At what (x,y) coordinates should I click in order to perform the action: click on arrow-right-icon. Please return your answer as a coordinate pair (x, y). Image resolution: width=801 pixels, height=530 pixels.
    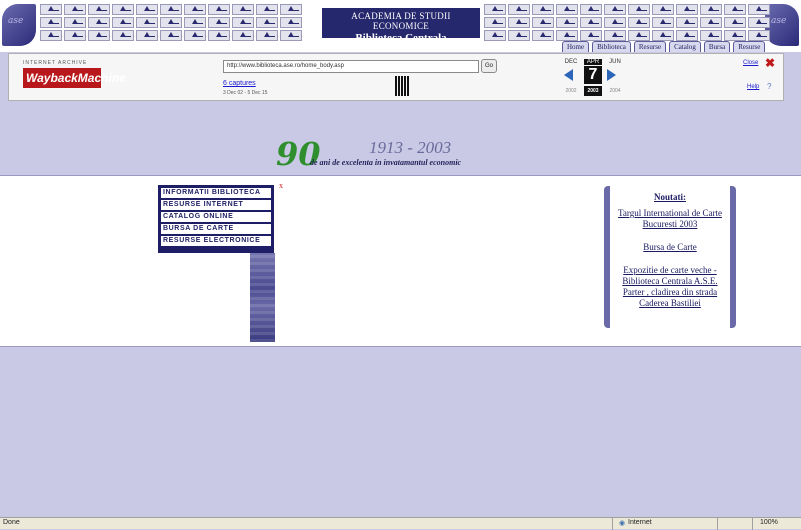
    Looking at the image, I should click on (611, 75).